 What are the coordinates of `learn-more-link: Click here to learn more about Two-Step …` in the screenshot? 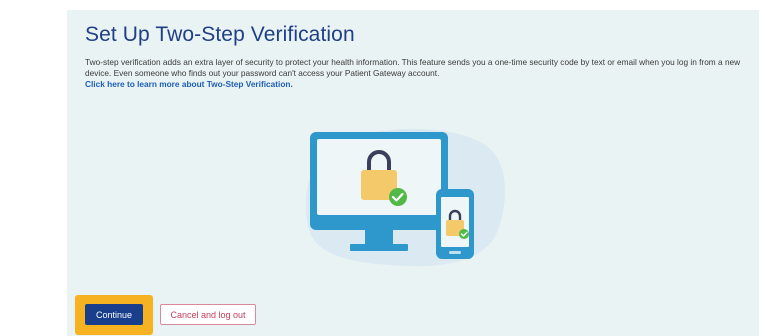 It's located at (415, 84).